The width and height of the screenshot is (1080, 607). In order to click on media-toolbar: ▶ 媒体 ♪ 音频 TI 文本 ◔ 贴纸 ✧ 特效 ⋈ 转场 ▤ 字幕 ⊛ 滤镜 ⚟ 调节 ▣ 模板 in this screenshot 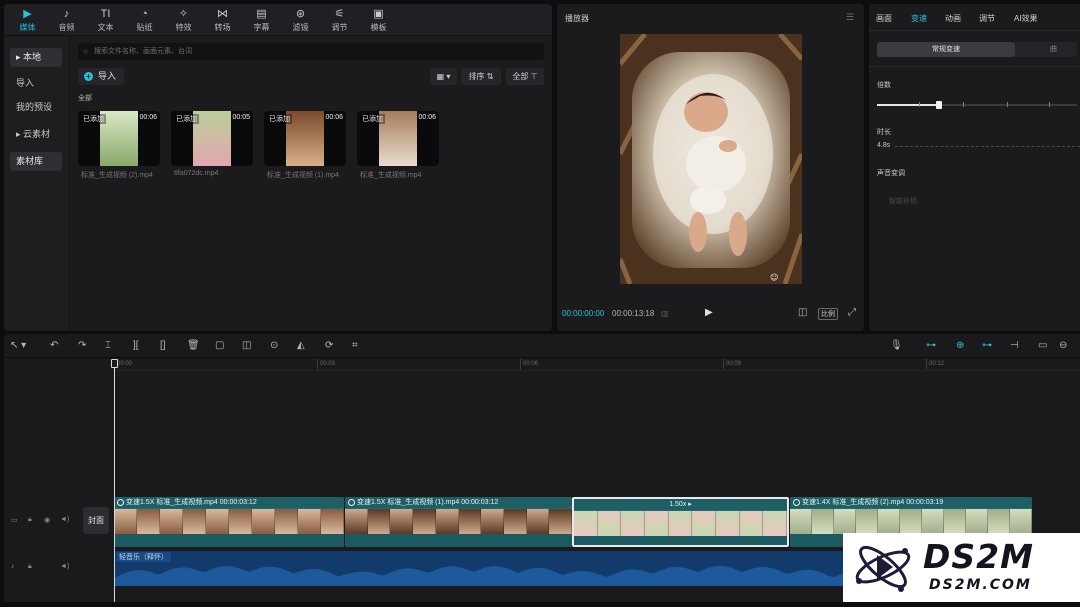, I will do `click(278, 20)`.